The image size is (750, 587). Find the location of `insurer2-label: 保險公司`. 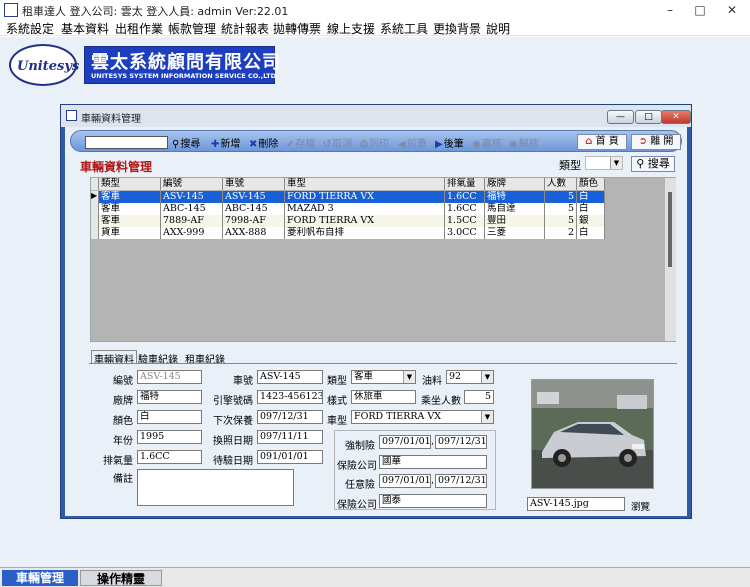

insurer2-label: 保險公司 is located at coordinates (357, 505).